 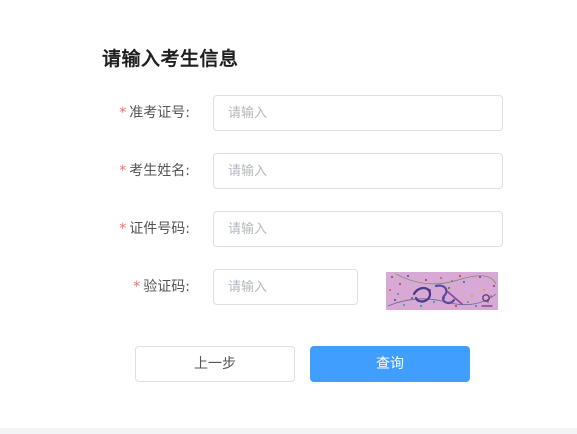 What do you see at coordinates (166, 287) in the screenshot?
I see `captcha-label-text: 验证码:` at bounding box center [166, 287].